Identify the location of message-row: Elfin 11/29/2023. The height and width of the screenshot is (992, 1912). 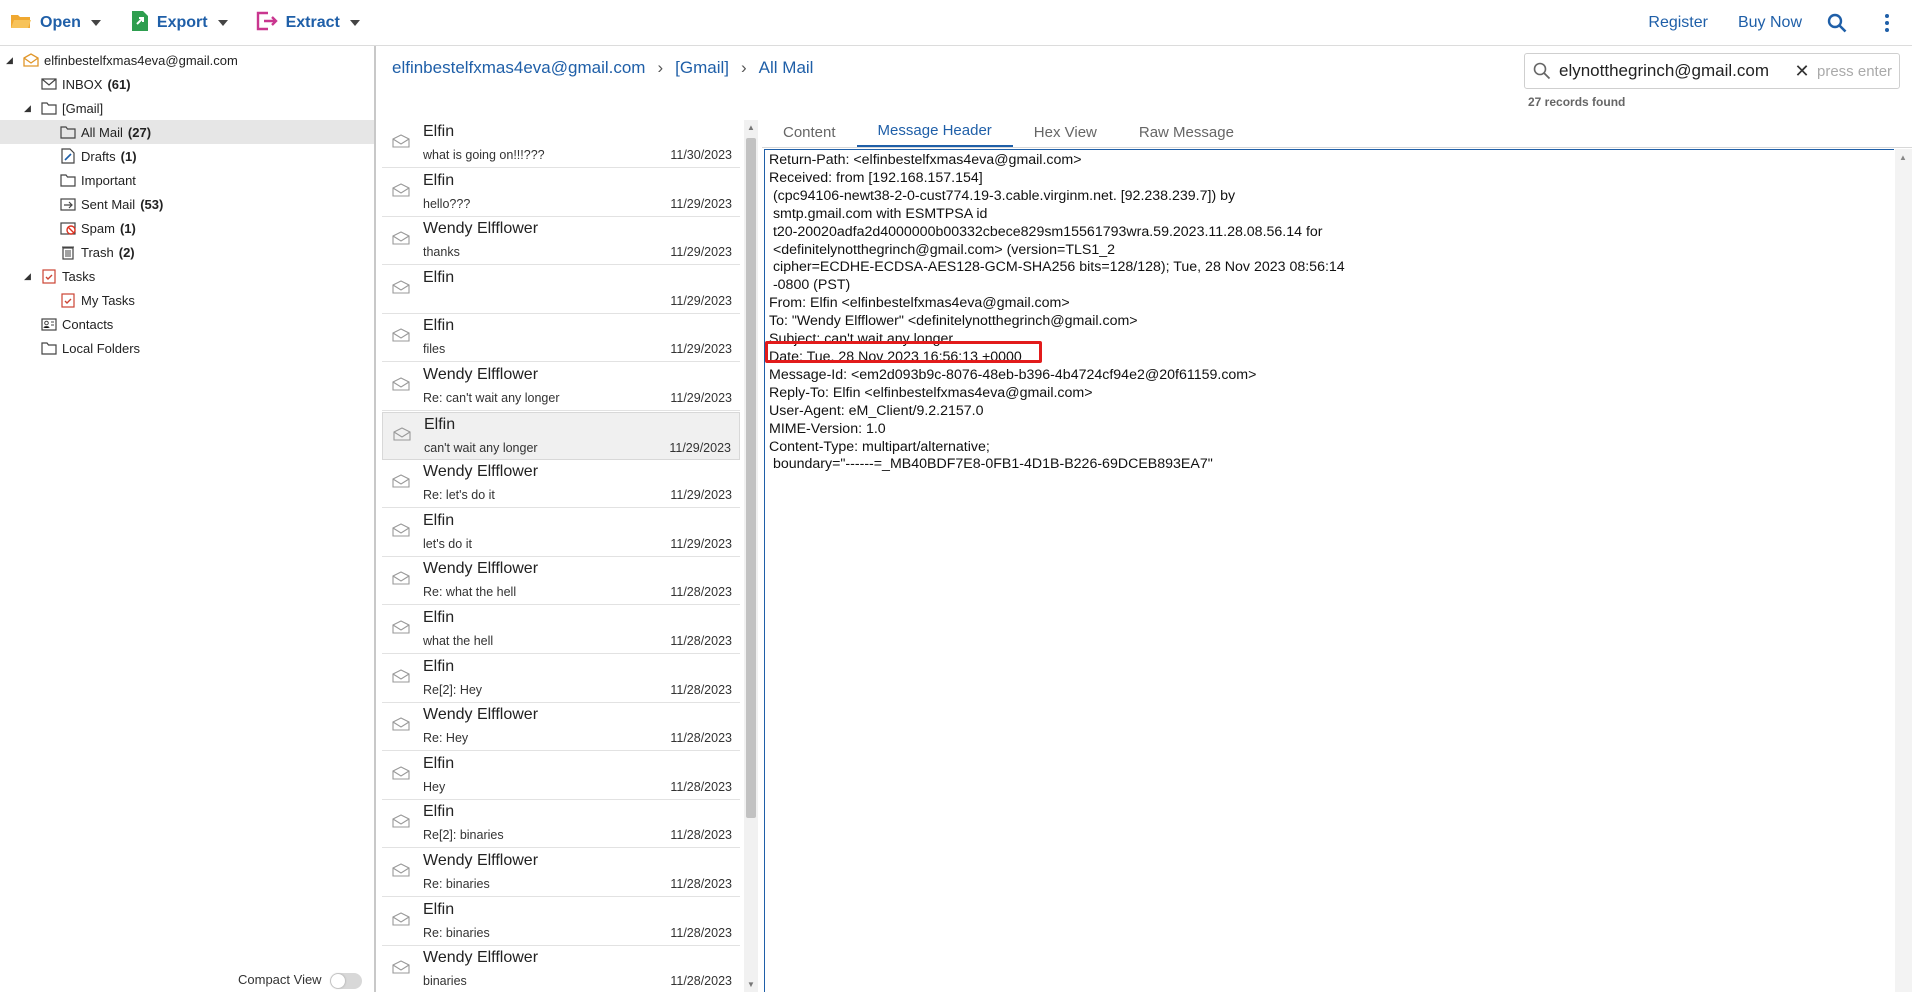
(561, 290).